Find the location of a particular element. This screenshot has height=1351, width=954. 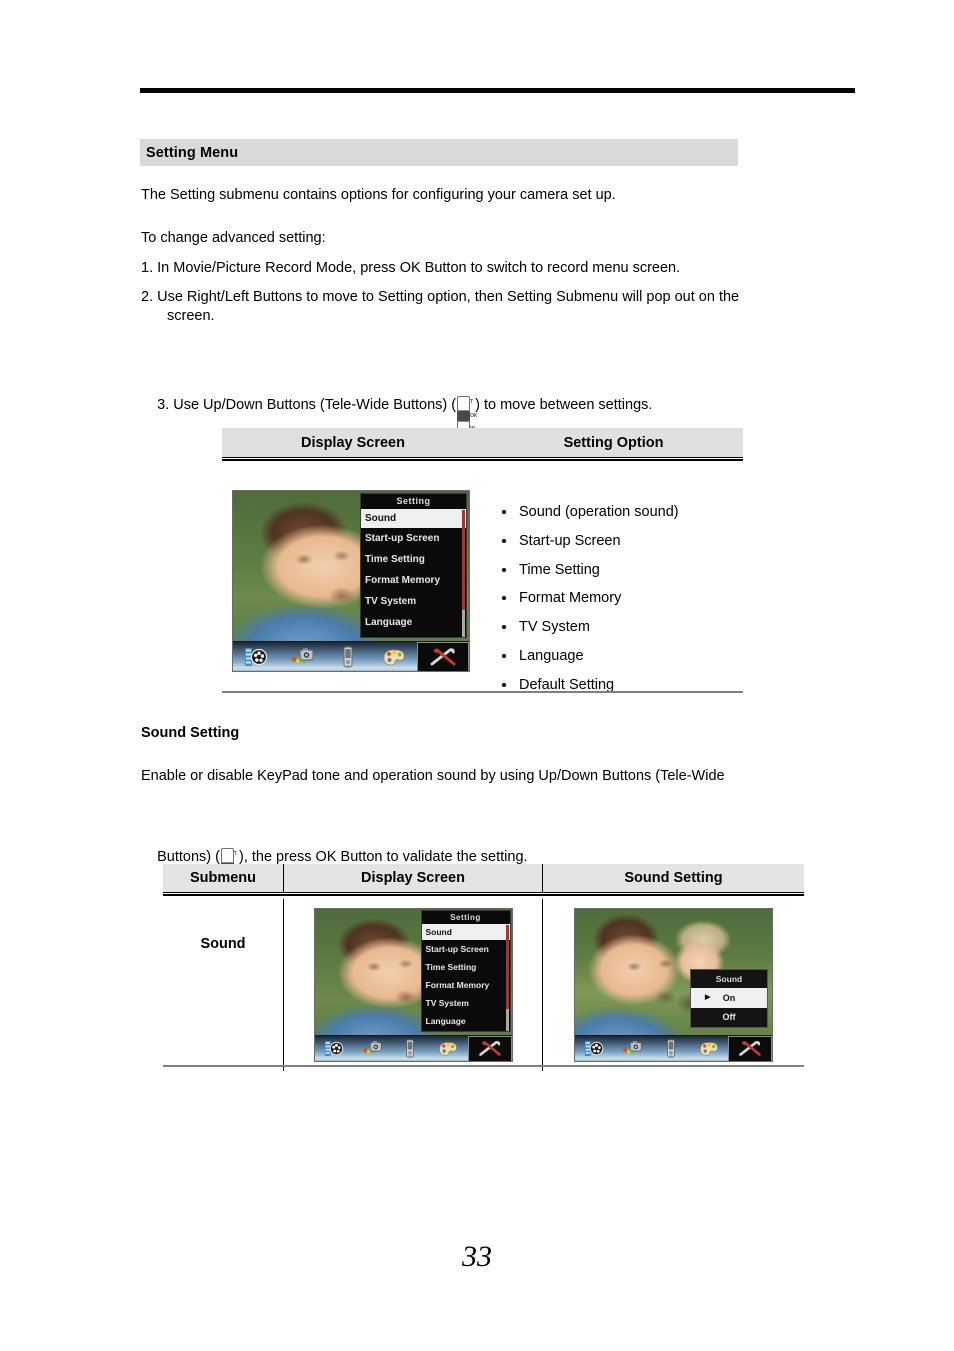

to-change-label: To change advanced setting: is located at coordinates (233, 238).